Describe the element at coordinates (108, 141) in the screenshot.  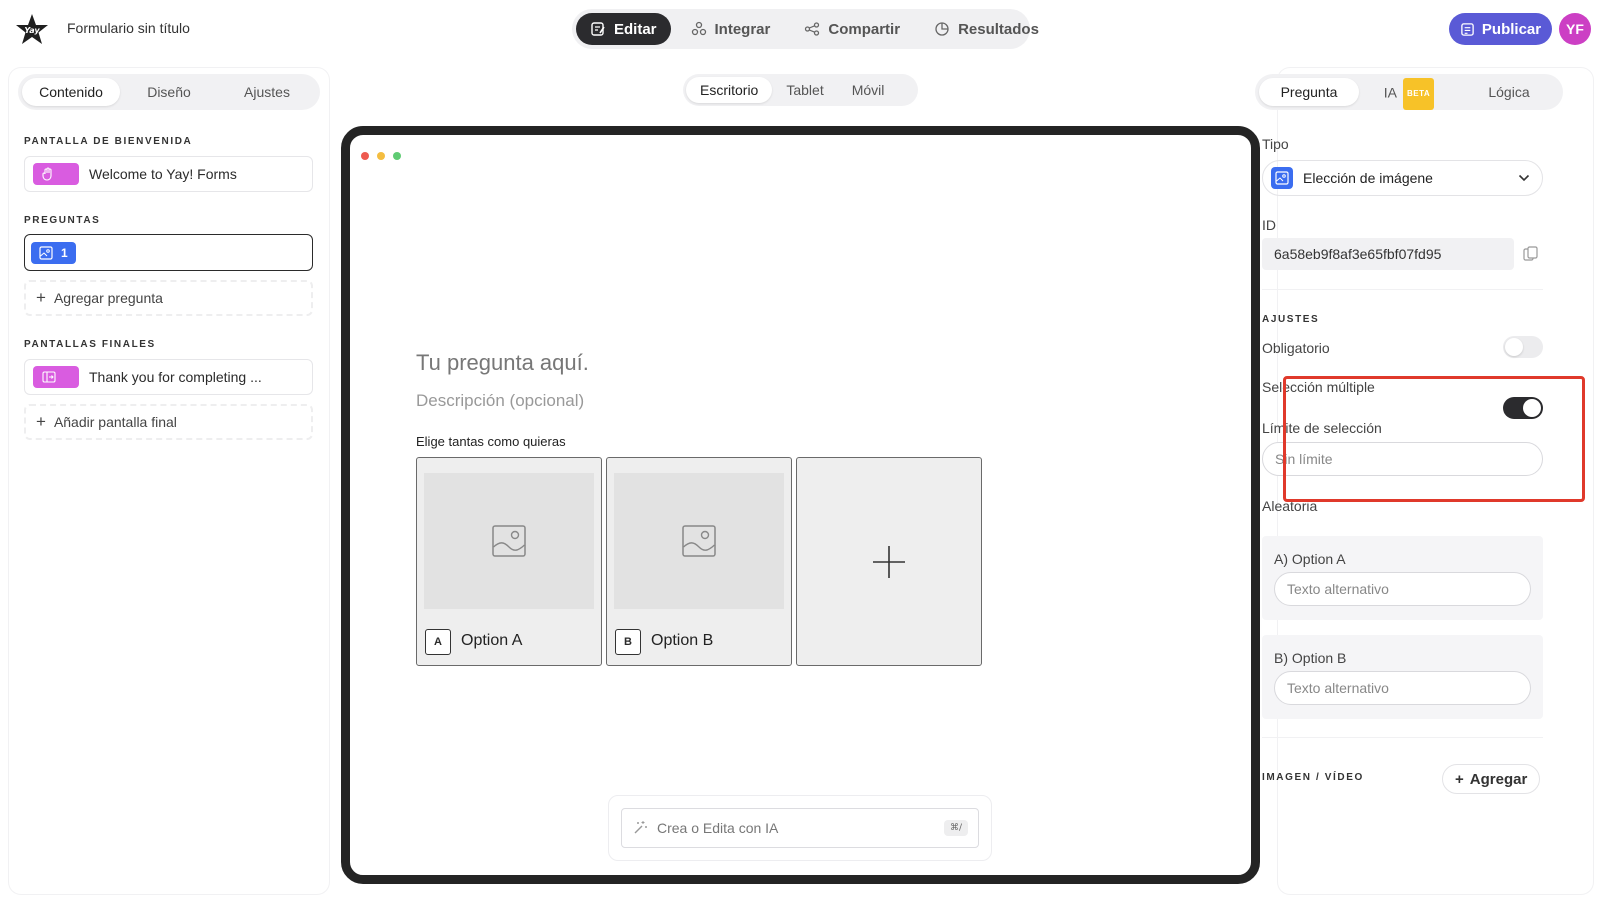
I see `welcome-heading: PANTALLA DE BIENVENIDA` at that location.